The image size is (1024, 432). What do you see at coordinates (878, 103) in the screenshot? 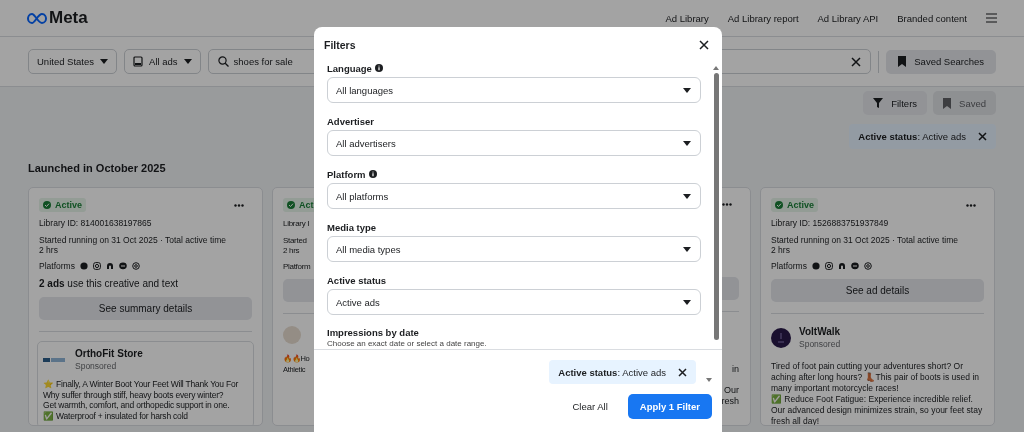
I see `filter-icon` at bounding box center [878, 103].